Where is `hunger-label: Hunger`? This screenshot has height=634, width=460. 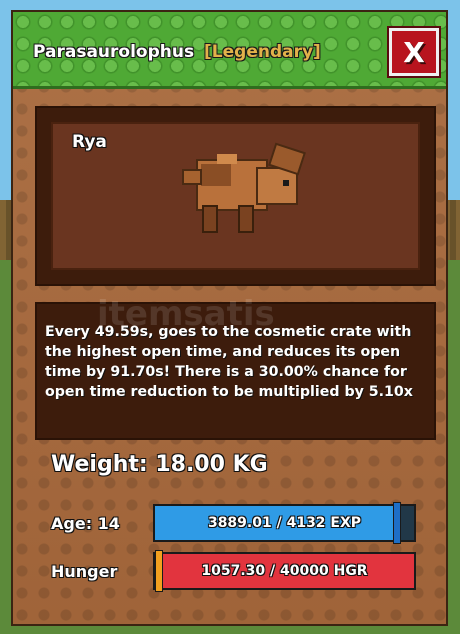 hunger-label: Hunger is located at coordinates (84, 571).